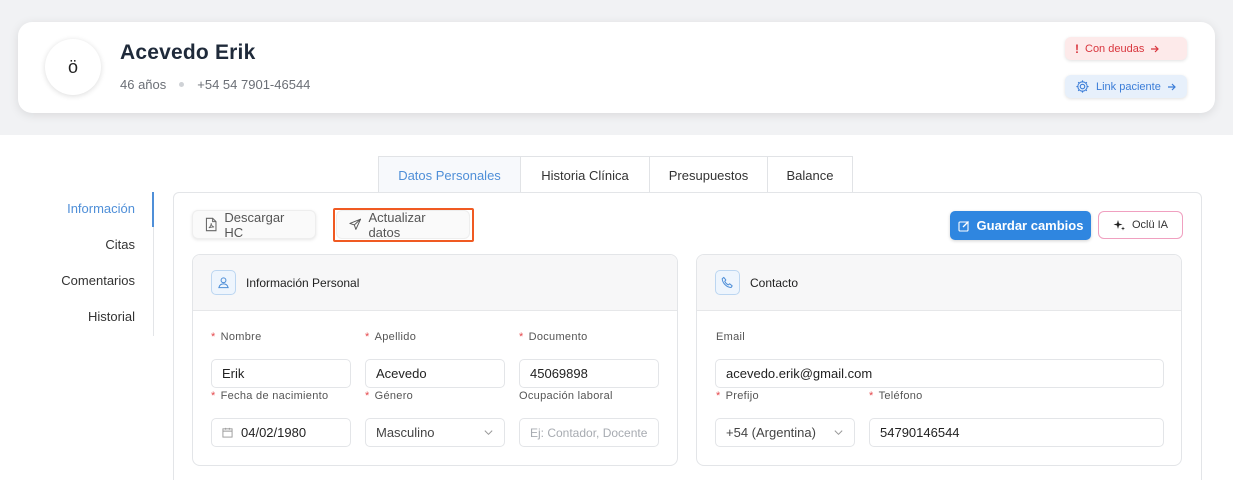  Describe the element at coordinates (1115, 48) in the screenshot. I see `debt-label: Con deudas` at that location.